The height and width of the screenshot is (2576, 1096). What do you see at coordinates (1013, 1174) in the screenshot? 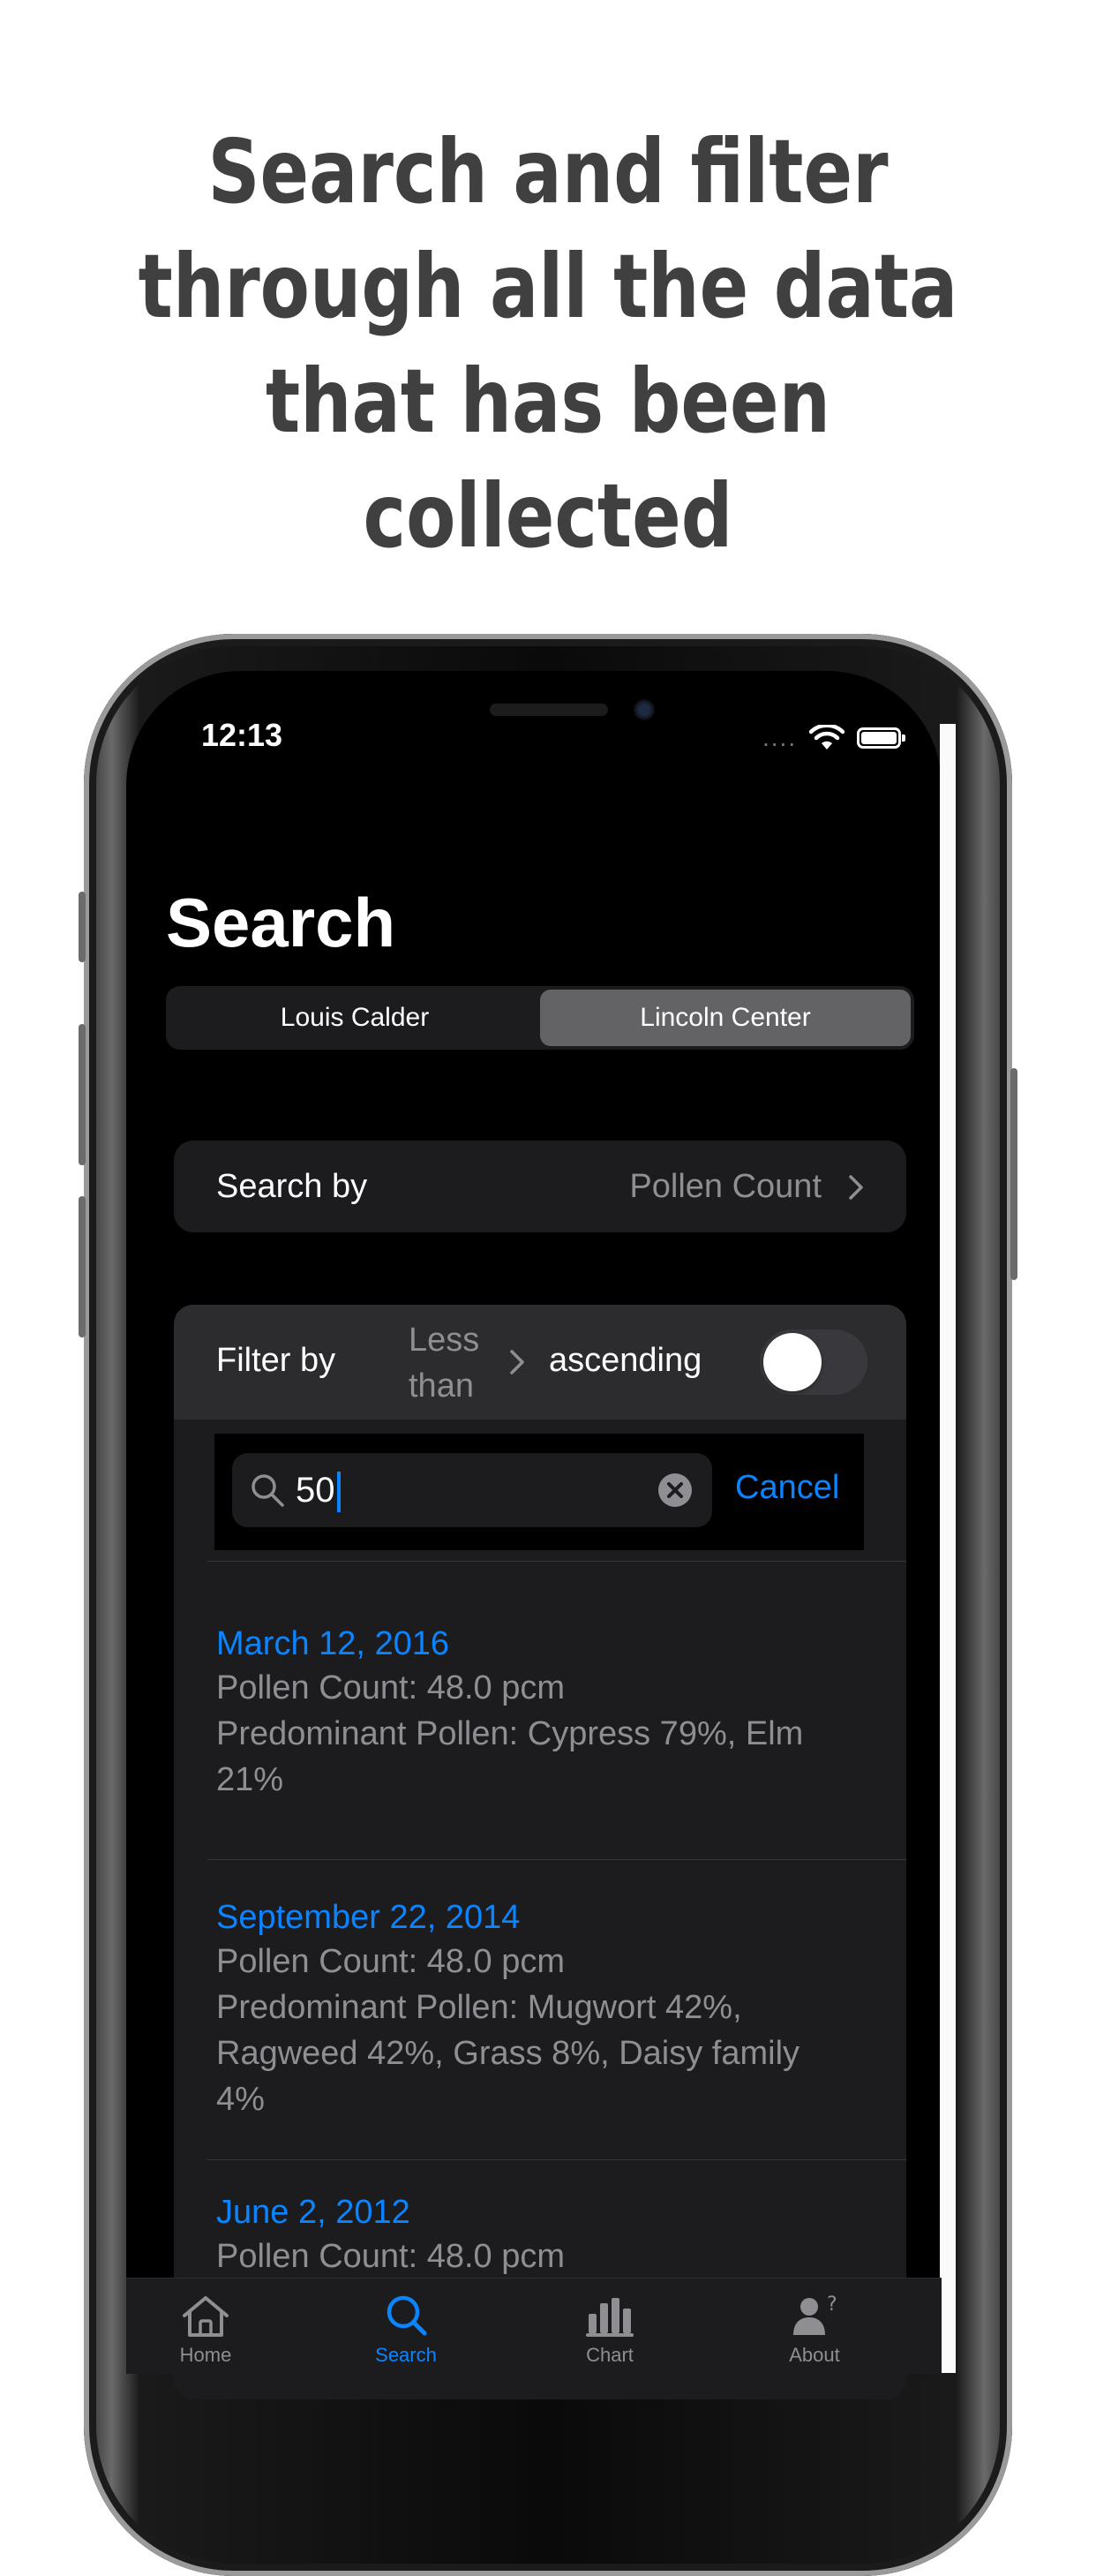
I see `power-button` at bounding box center [1013, 1174].